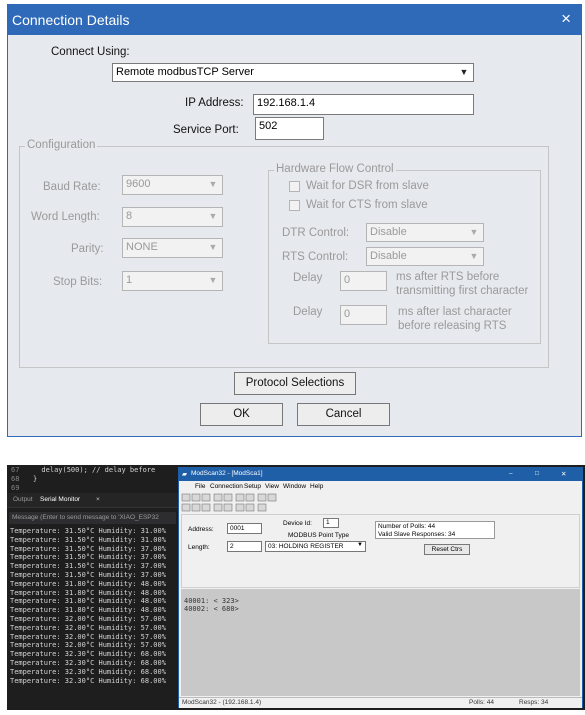 The image size is (585, 715). Describe the element at coordinates (367, 205) in the screenshot. I see `wait-cts-label: Wait for CTS from slave` at that location.